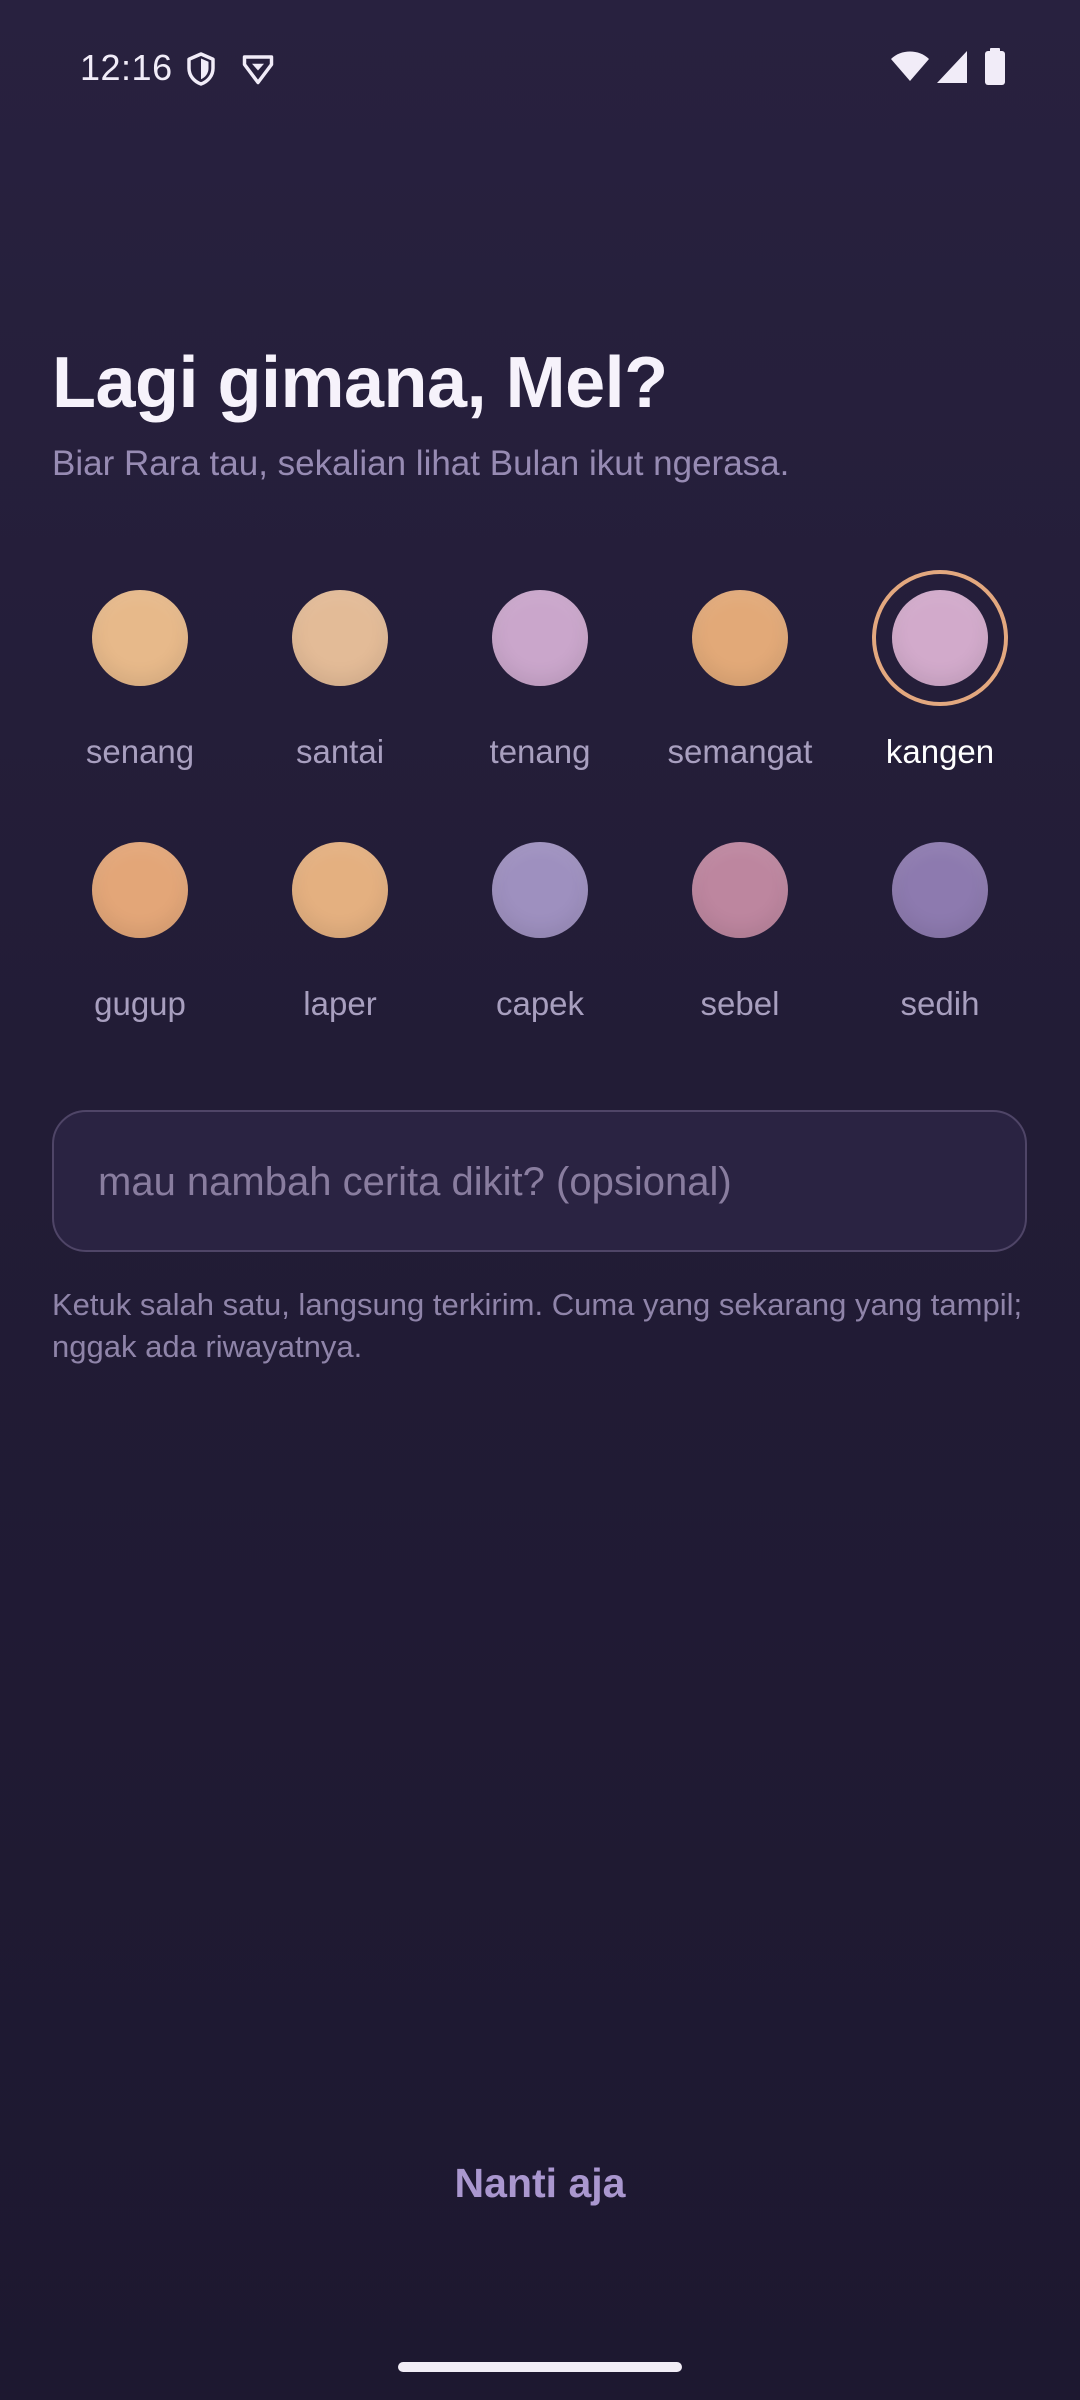  I want to click on mood-option-semangat: semangat, so click(740, 680).